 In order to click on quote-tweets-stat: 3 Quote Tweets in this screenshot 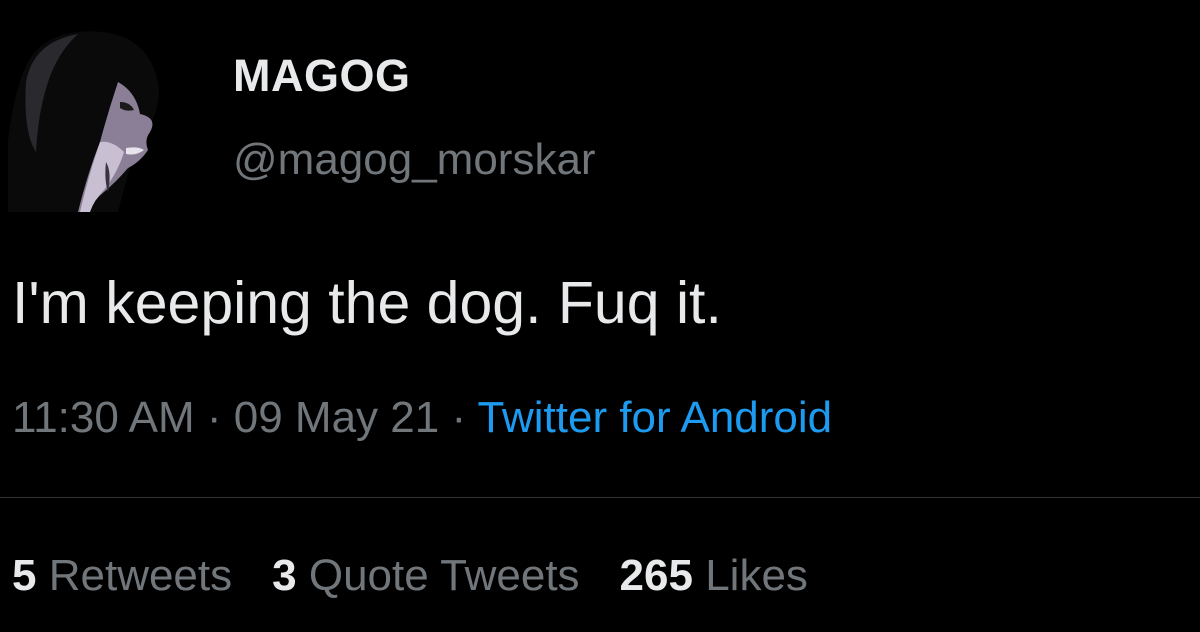, I will do `click(425, 576)`.